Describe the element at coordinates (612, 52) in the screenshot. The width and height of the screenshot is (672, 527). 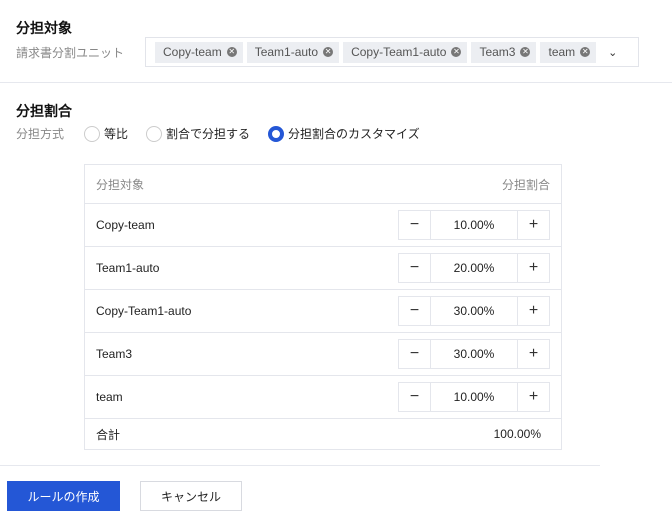
I see `chevron-down-icon: ⌄` at that location.